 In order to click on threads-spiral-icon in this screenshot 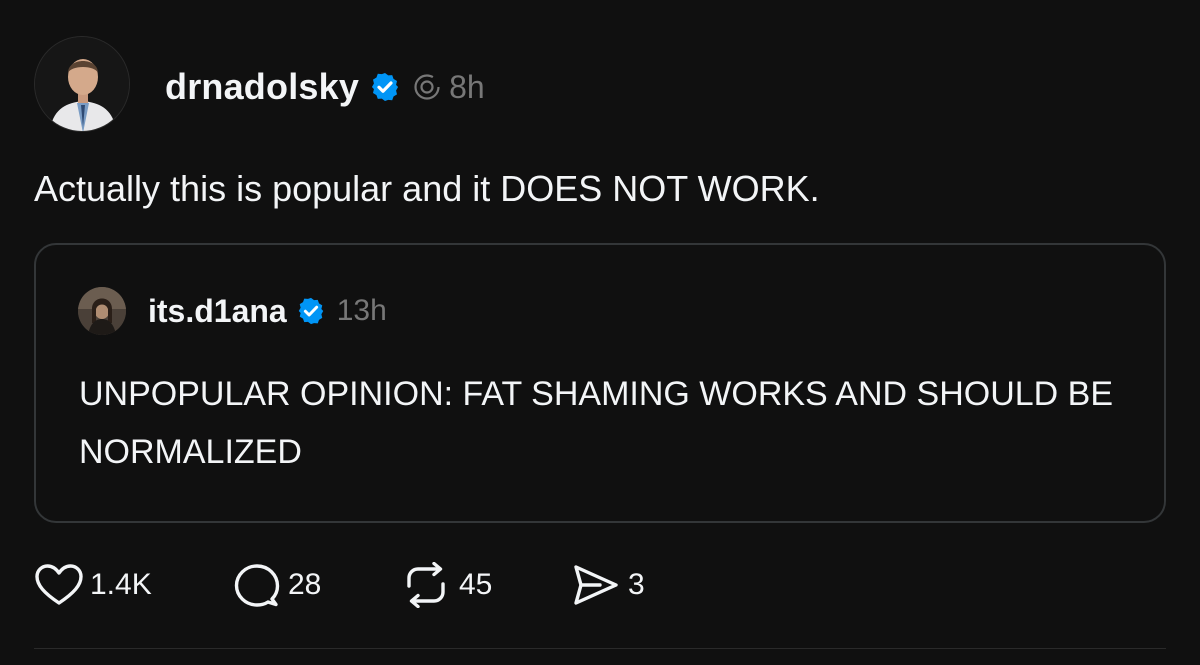, I will do `click(427, 87)`.